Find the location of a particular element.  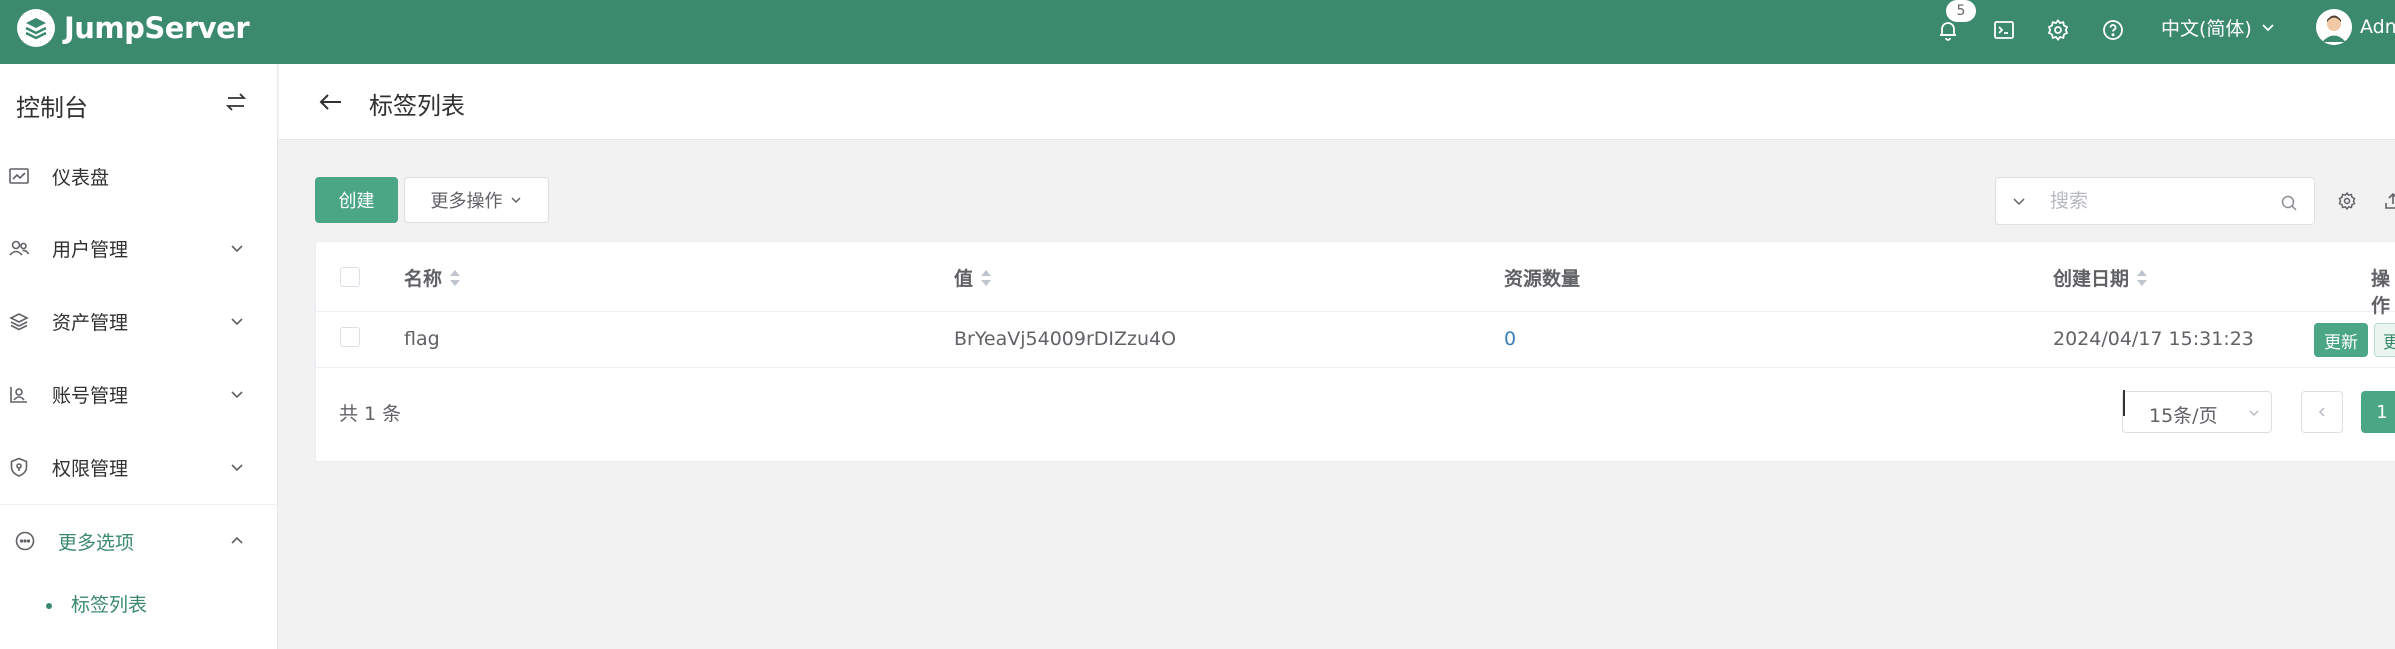

chevron-left-icon is located at coordinates (2321, 412).